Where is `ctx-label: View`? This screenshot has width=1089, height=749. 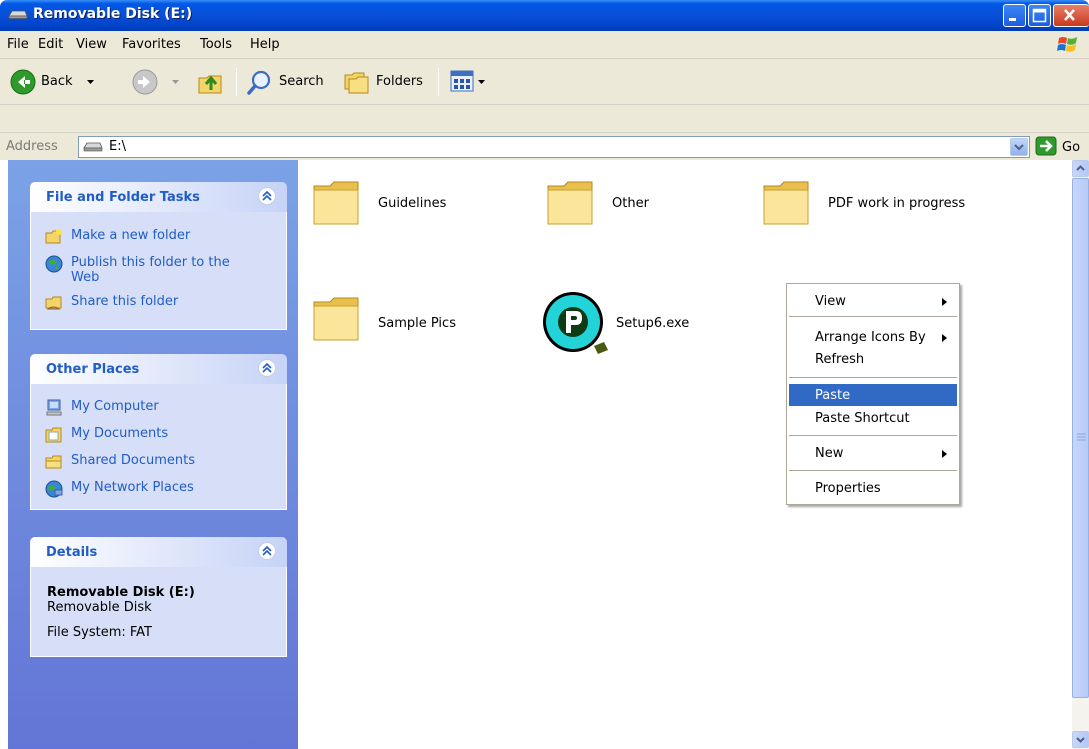
ctx-label: View is located at coordinates (830, 301).